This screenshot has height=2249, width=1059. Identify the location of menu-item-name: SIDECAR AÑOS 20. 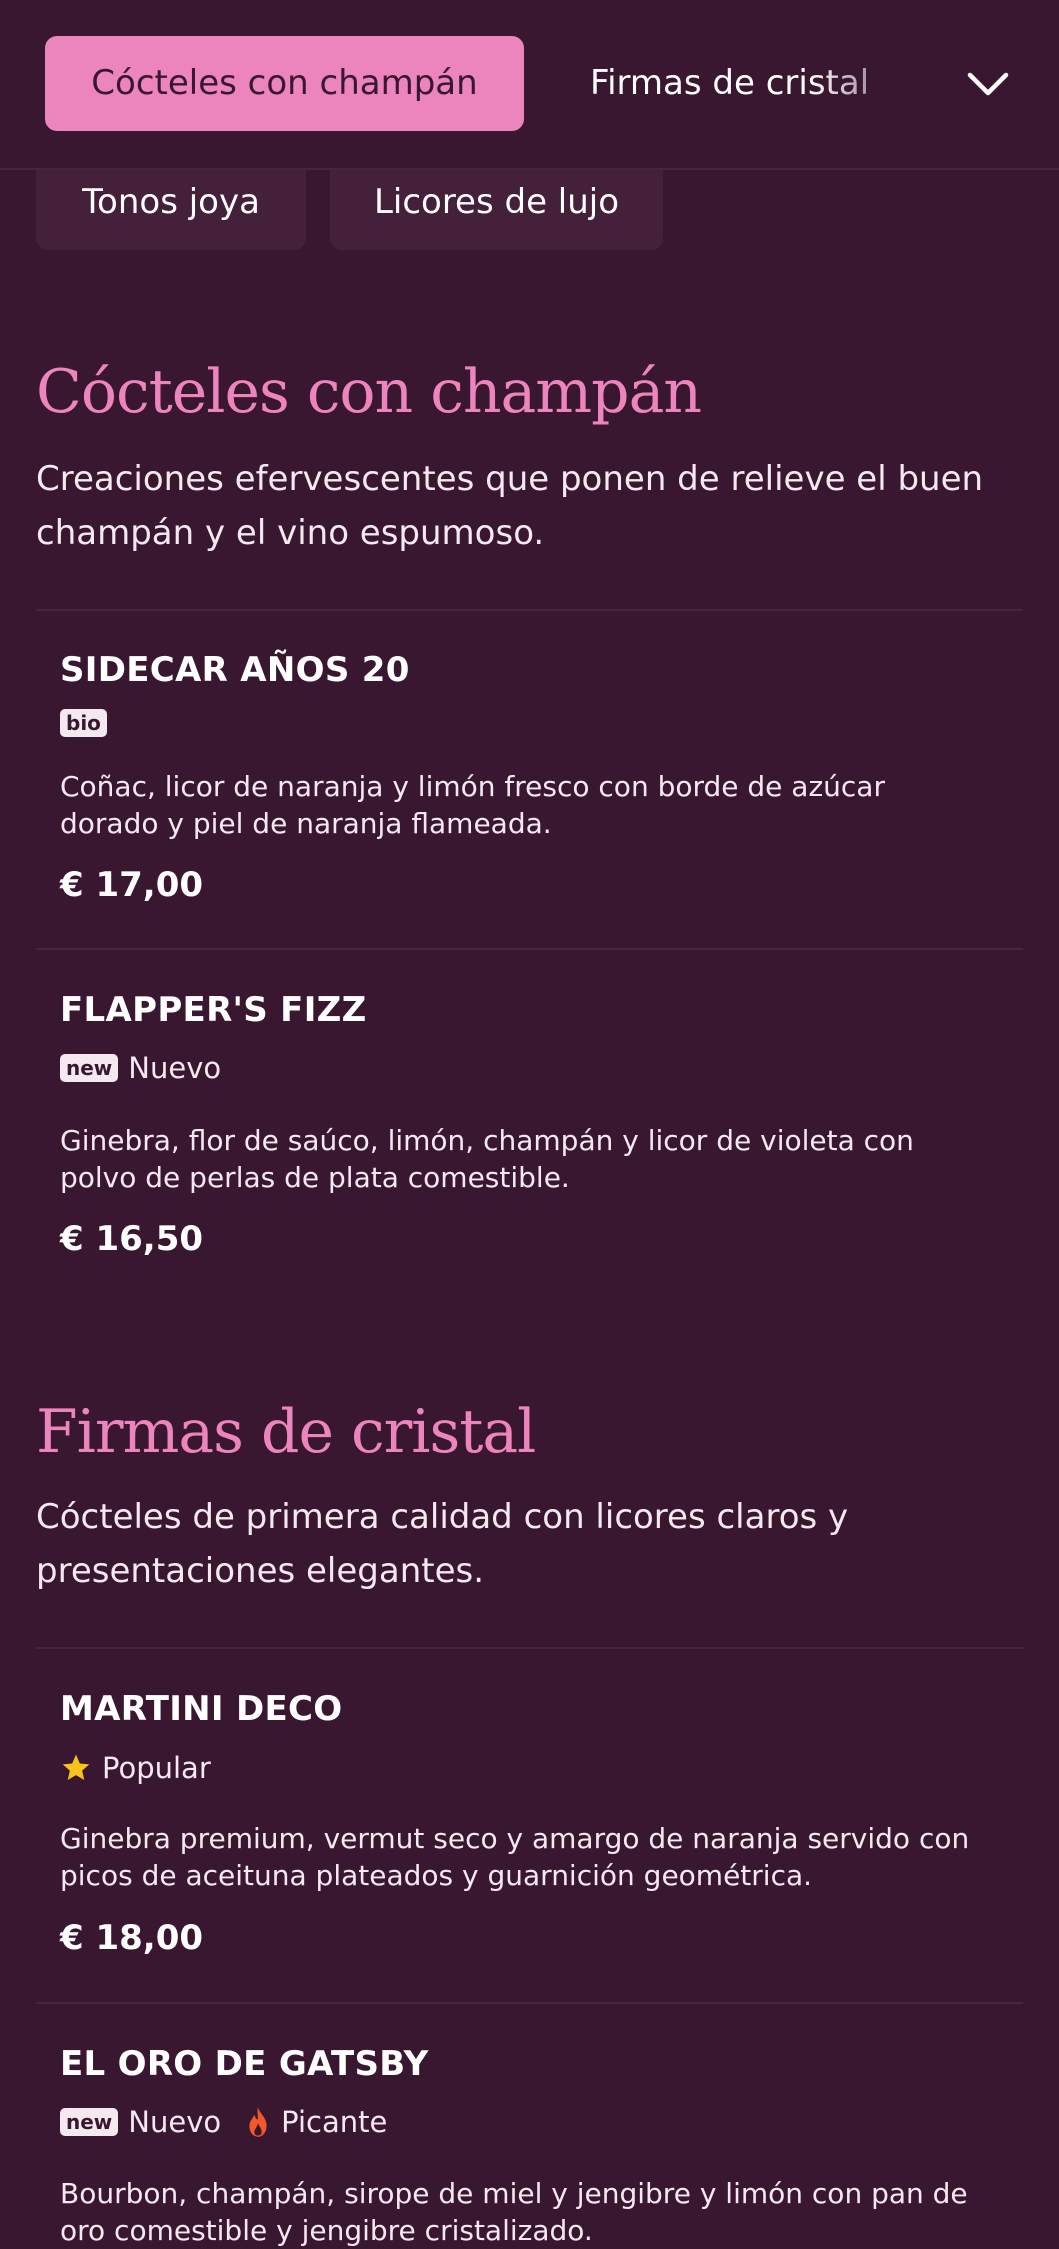
(235, 670).